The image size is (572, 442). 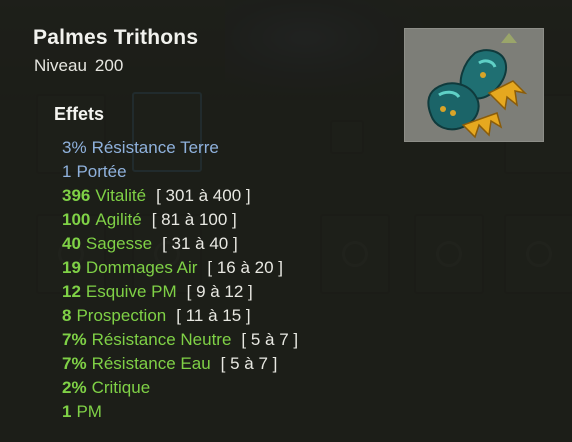 I want to click on effect-row: 7% Résistance Eau [ 5 à 7 ], so click(x=180, y=364).